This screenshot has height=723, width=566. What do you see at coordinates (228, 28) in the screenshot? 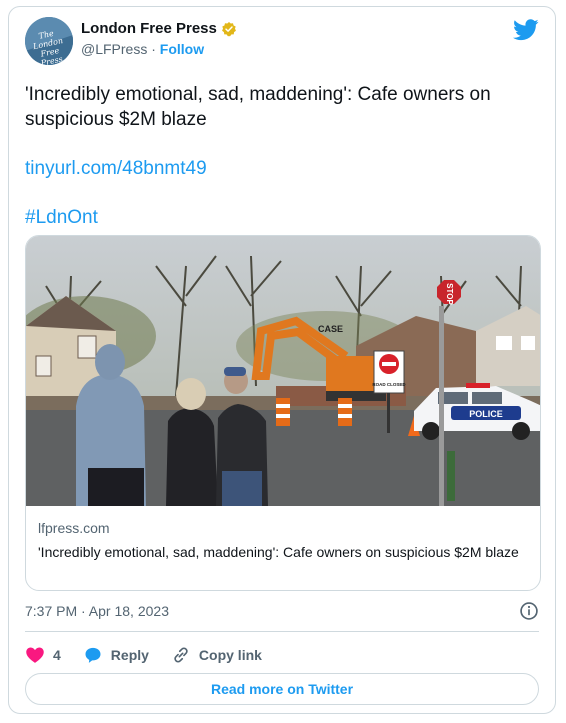
I see `verified-badge-icon` at bounding box center [228, 28].